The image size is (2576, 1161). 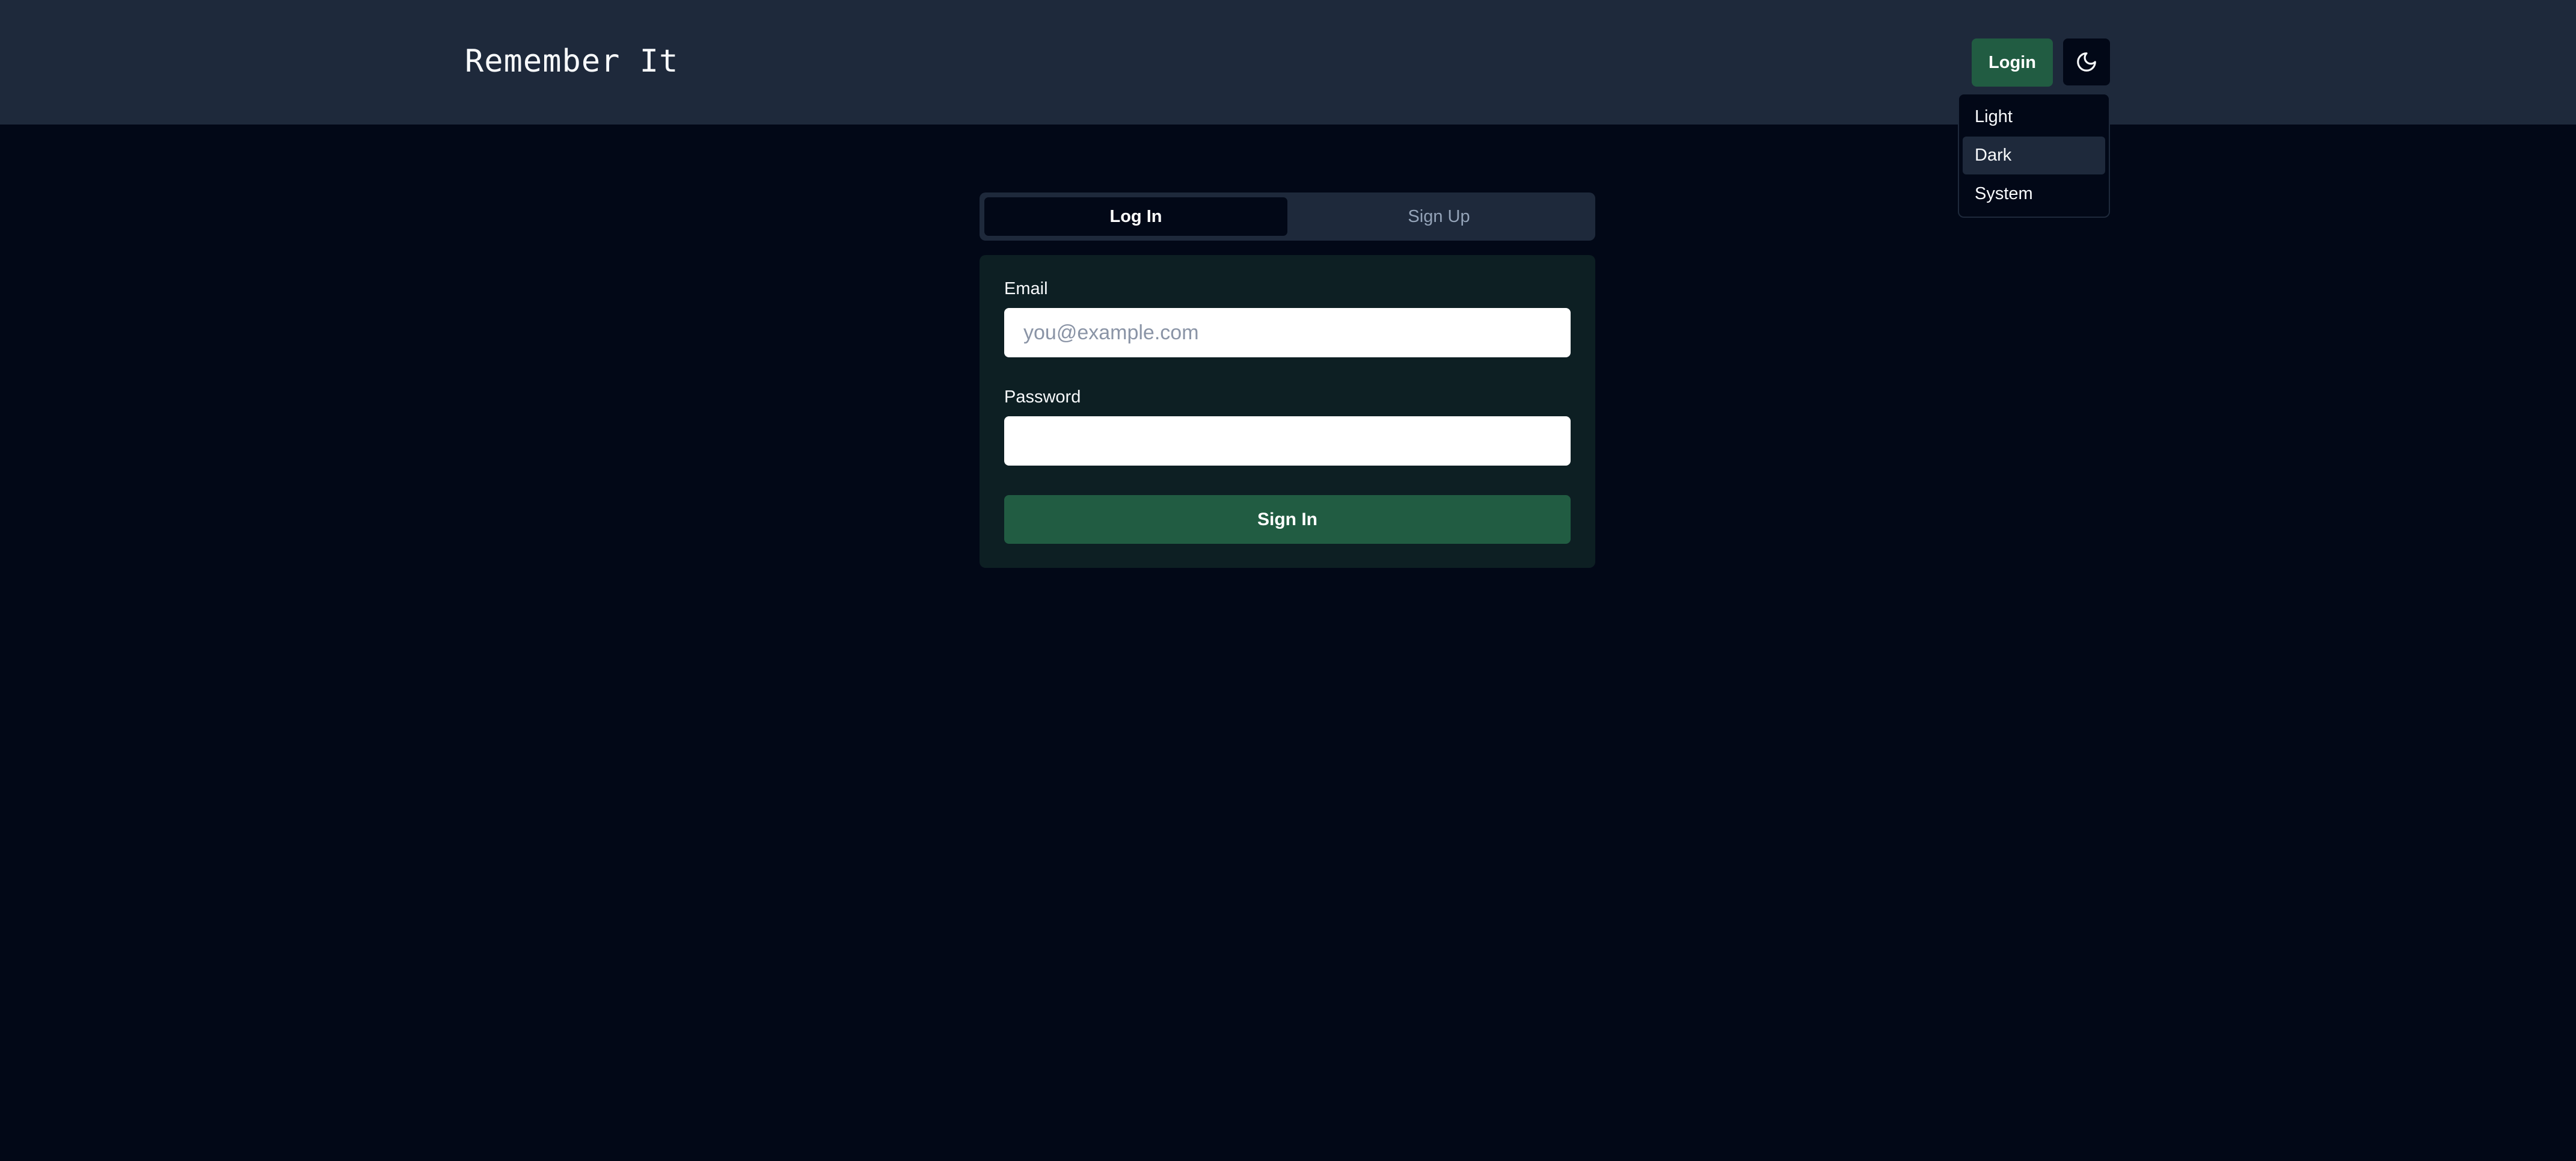 I want to click on tab-log-in: Log In, so click(x=1135, y=217).